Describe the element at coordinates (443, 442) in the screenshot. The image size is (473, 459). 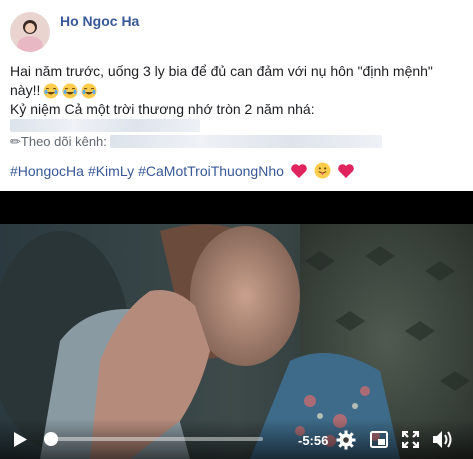
I see `volume-icon` at that location.